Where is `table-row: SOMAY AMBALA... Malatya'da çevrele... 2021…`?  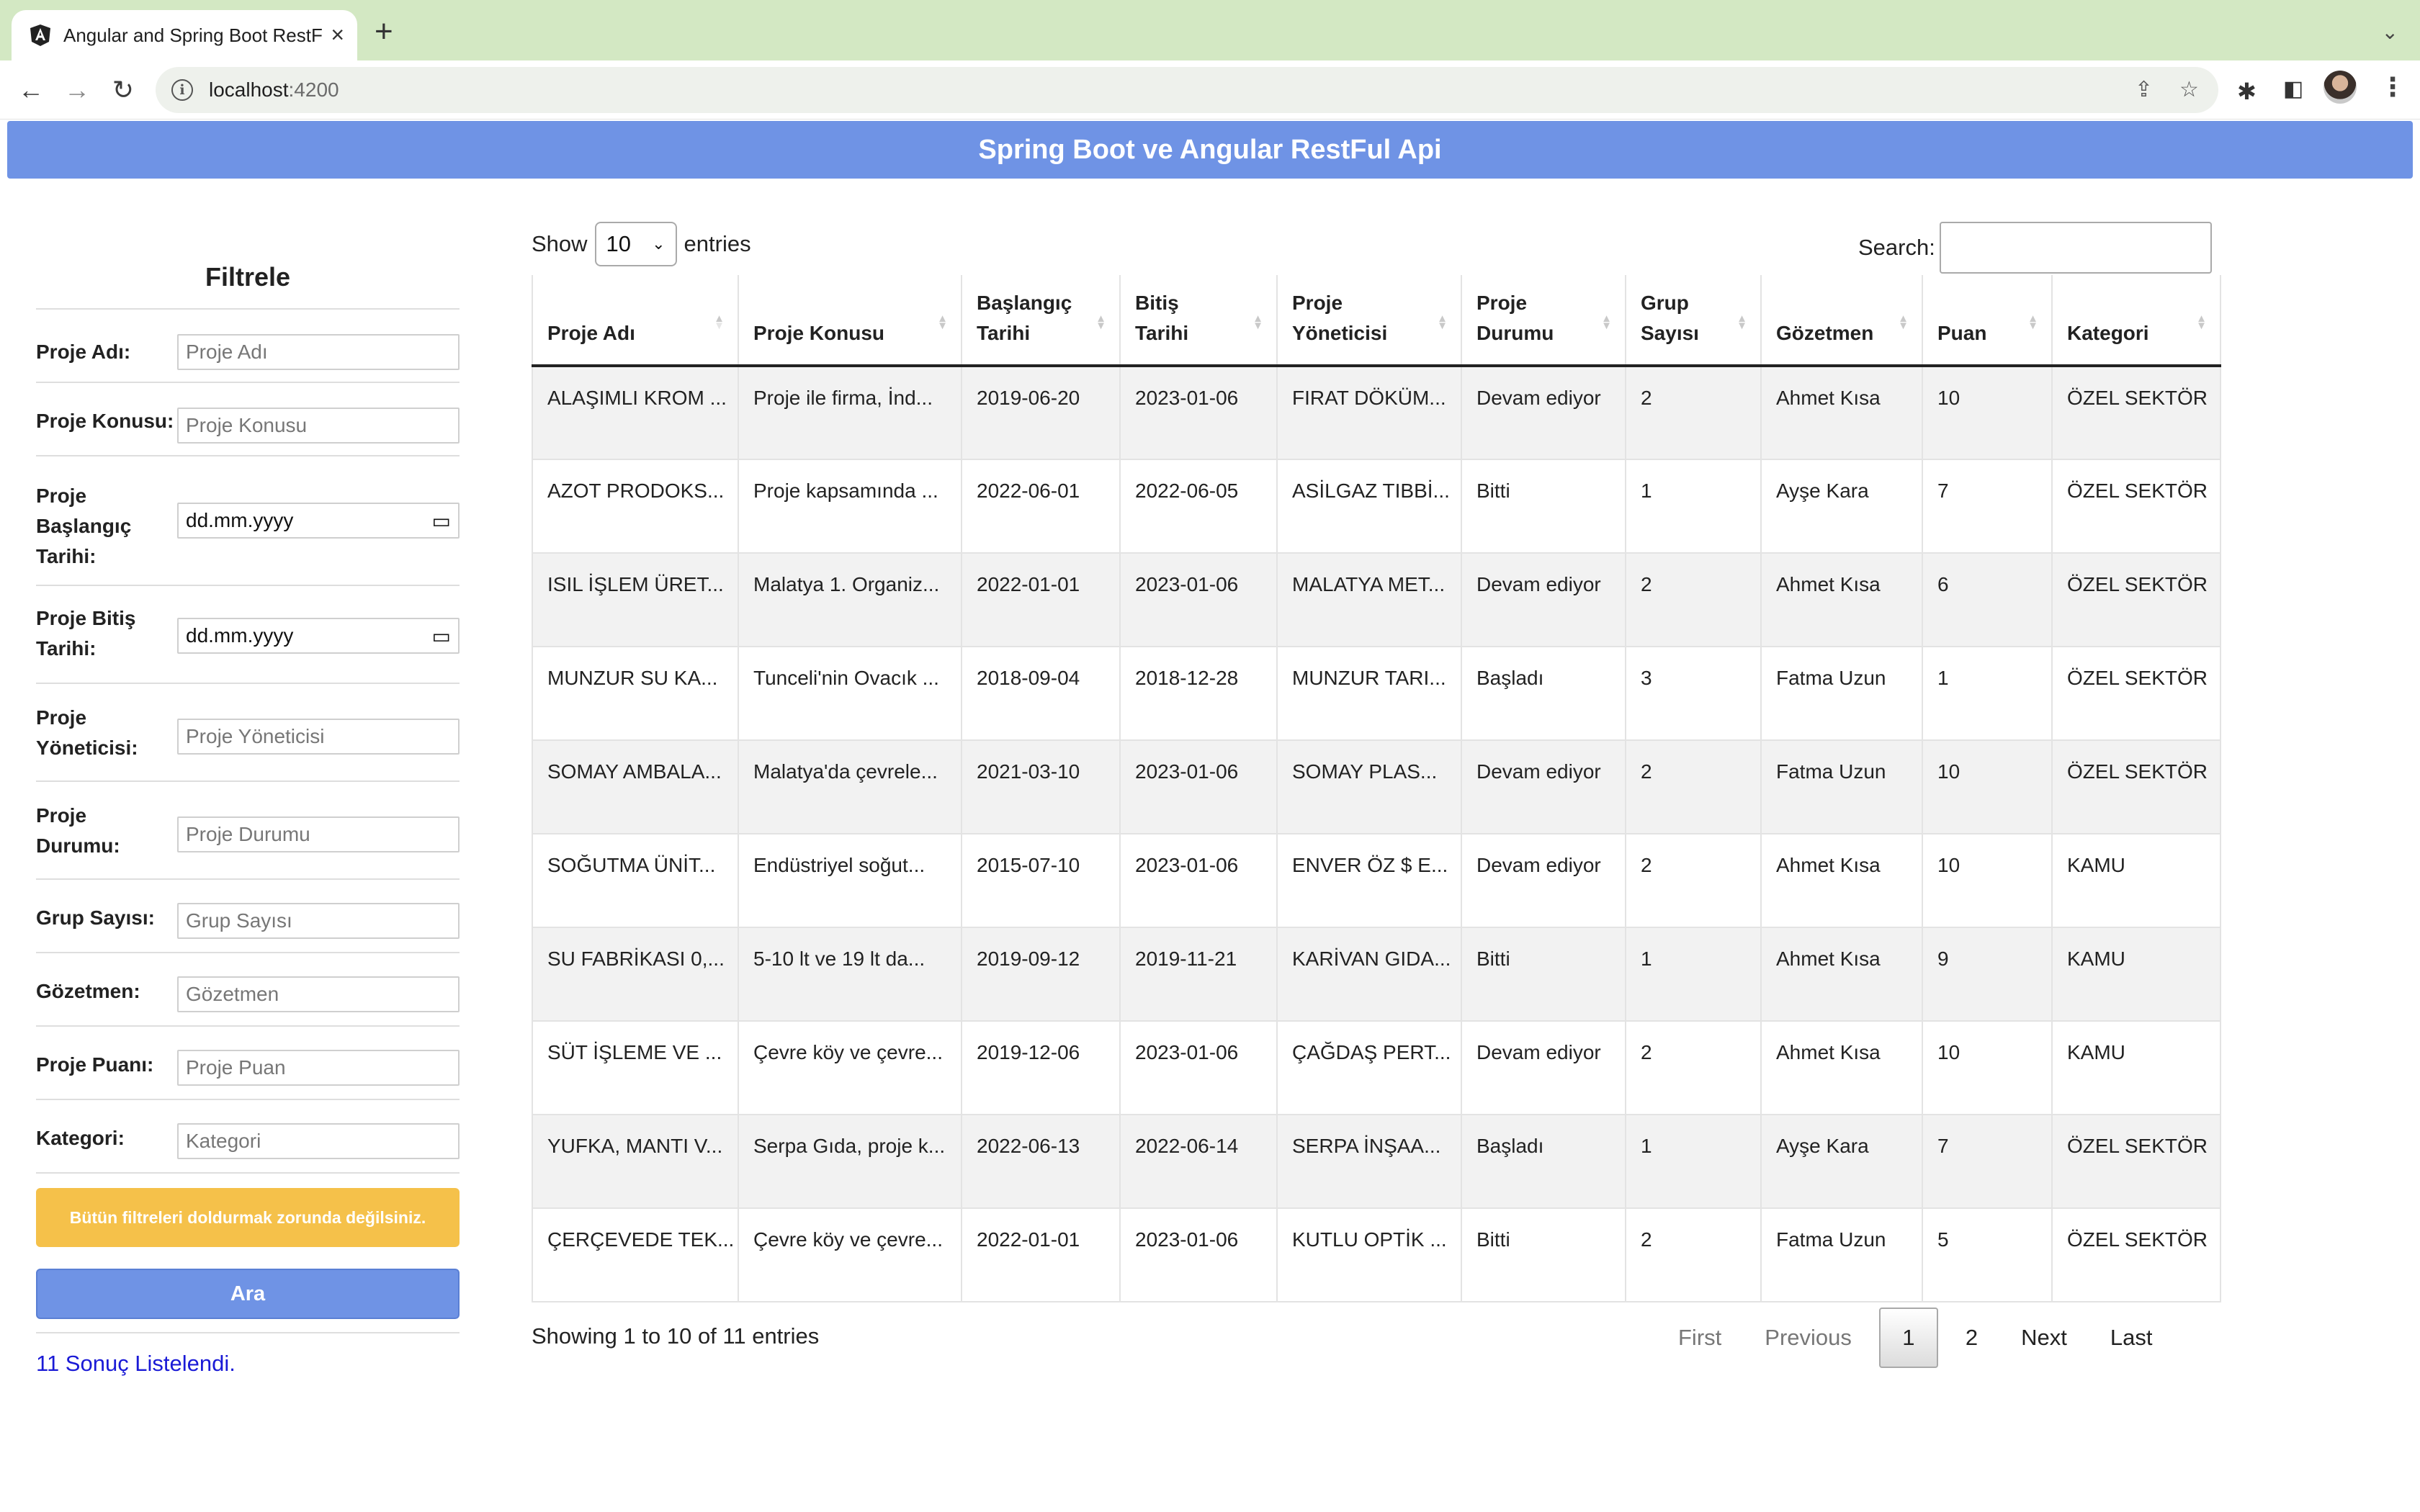 table-row: SOMAY AMBALA... Malatya'da çevrele... 2021… is located at coordinates (1376, 787).